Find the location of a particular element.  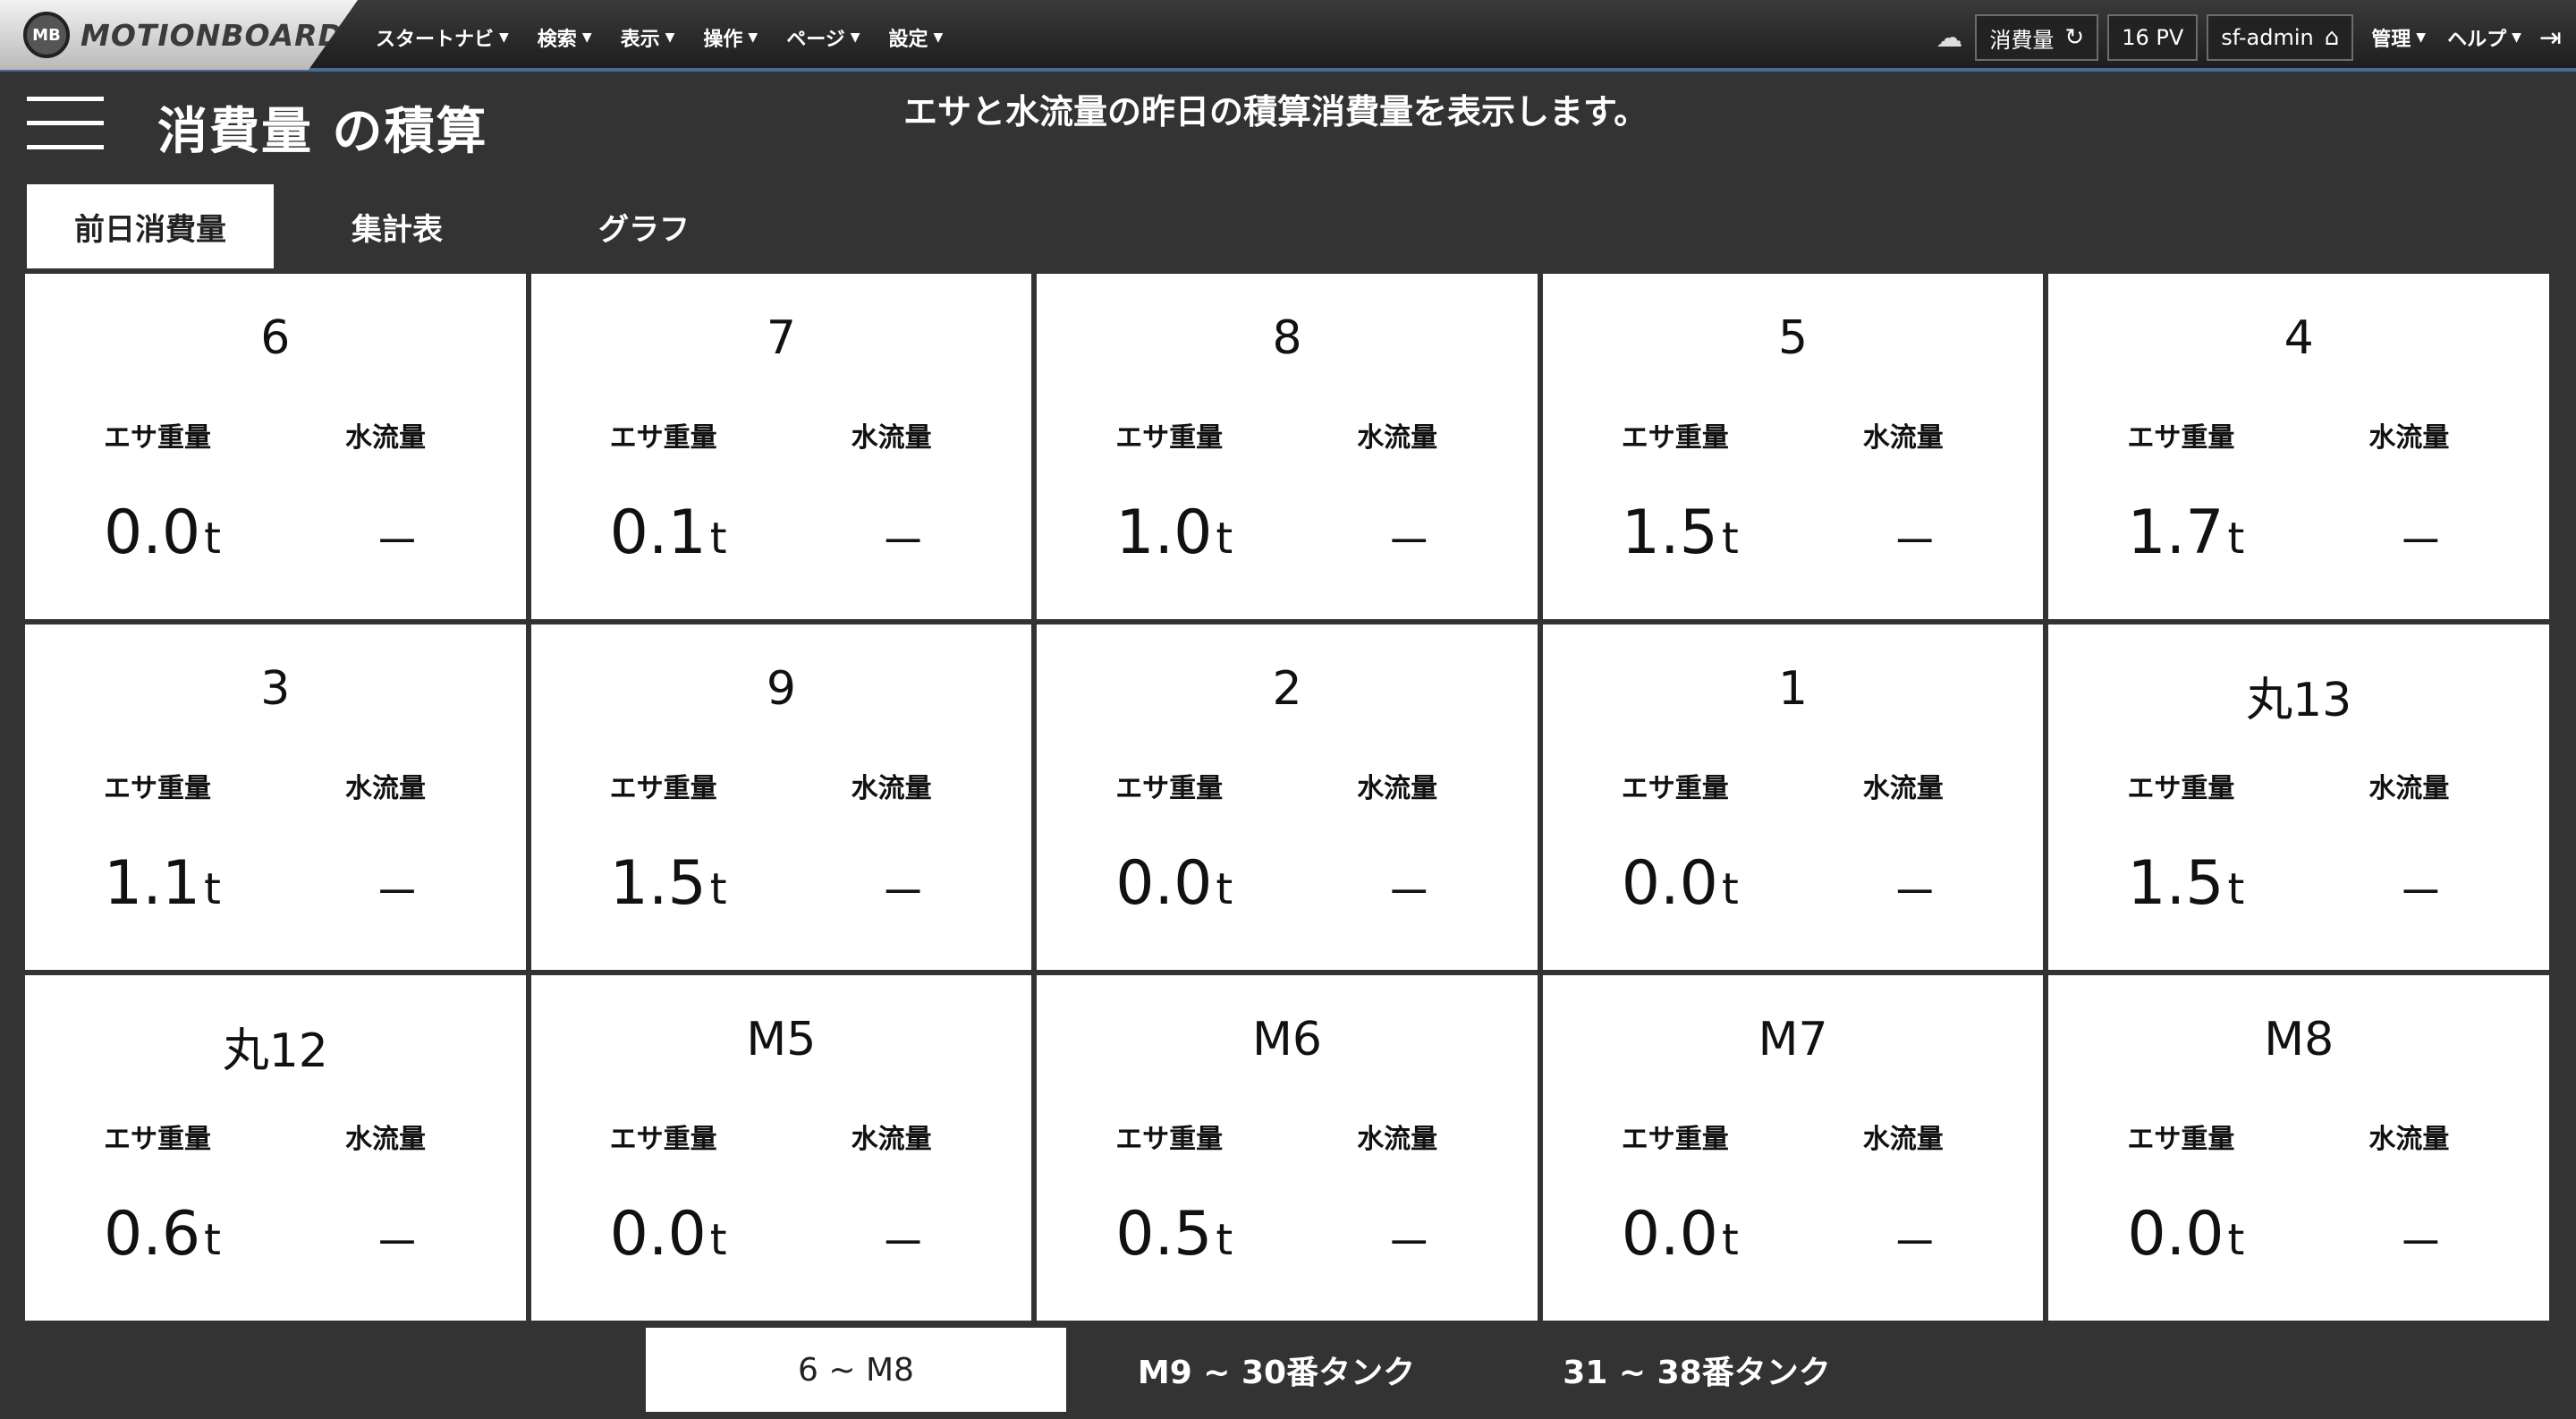

feed-weight-value: 0.6t is located at coordinates (162, 1234).